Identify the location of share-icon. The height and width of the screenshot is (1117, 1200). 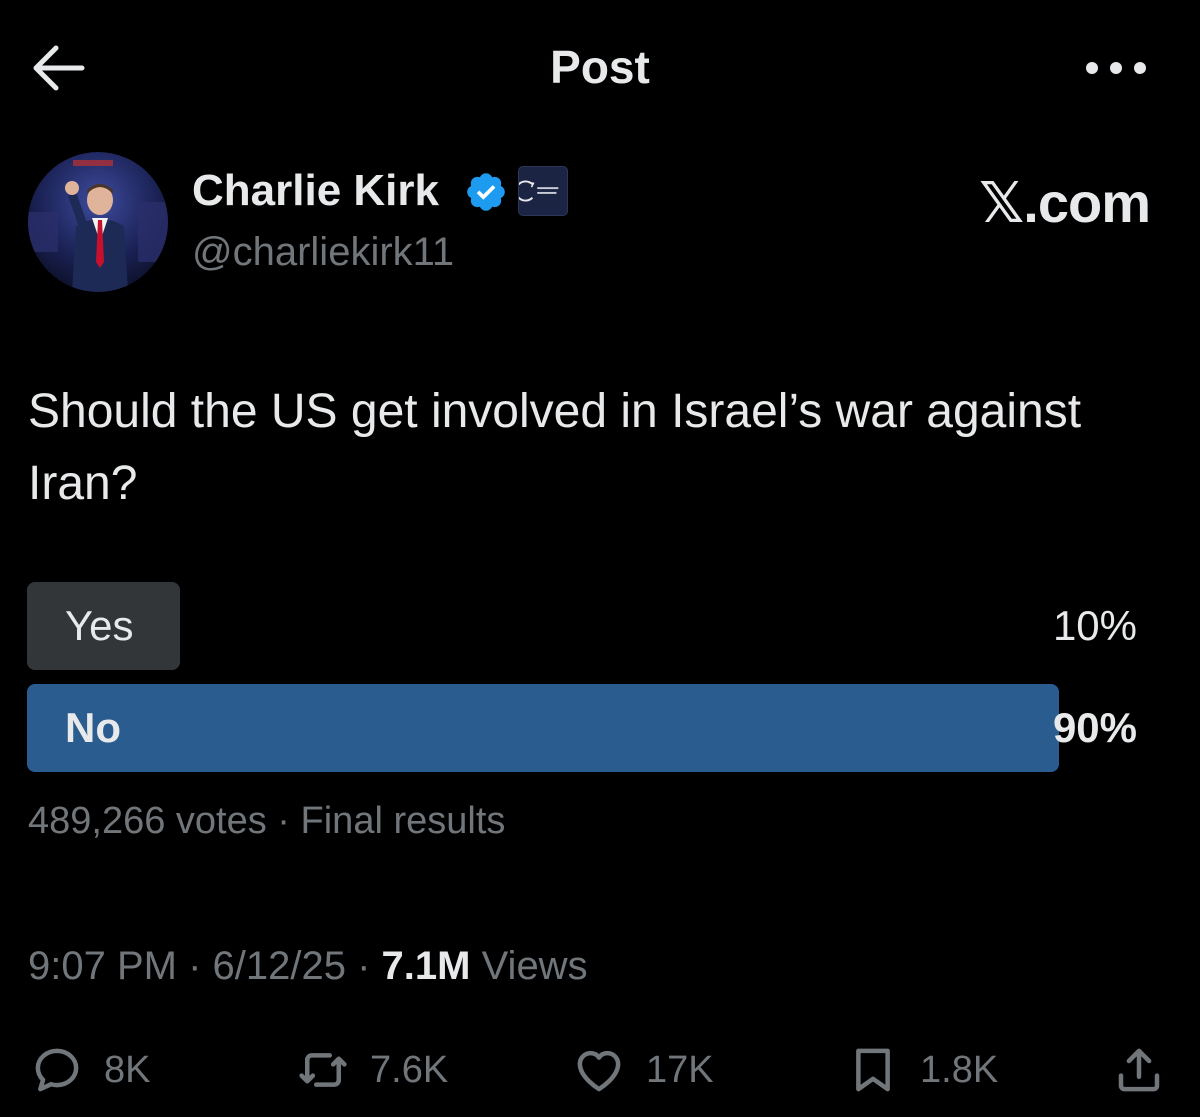
(1139, 1070).